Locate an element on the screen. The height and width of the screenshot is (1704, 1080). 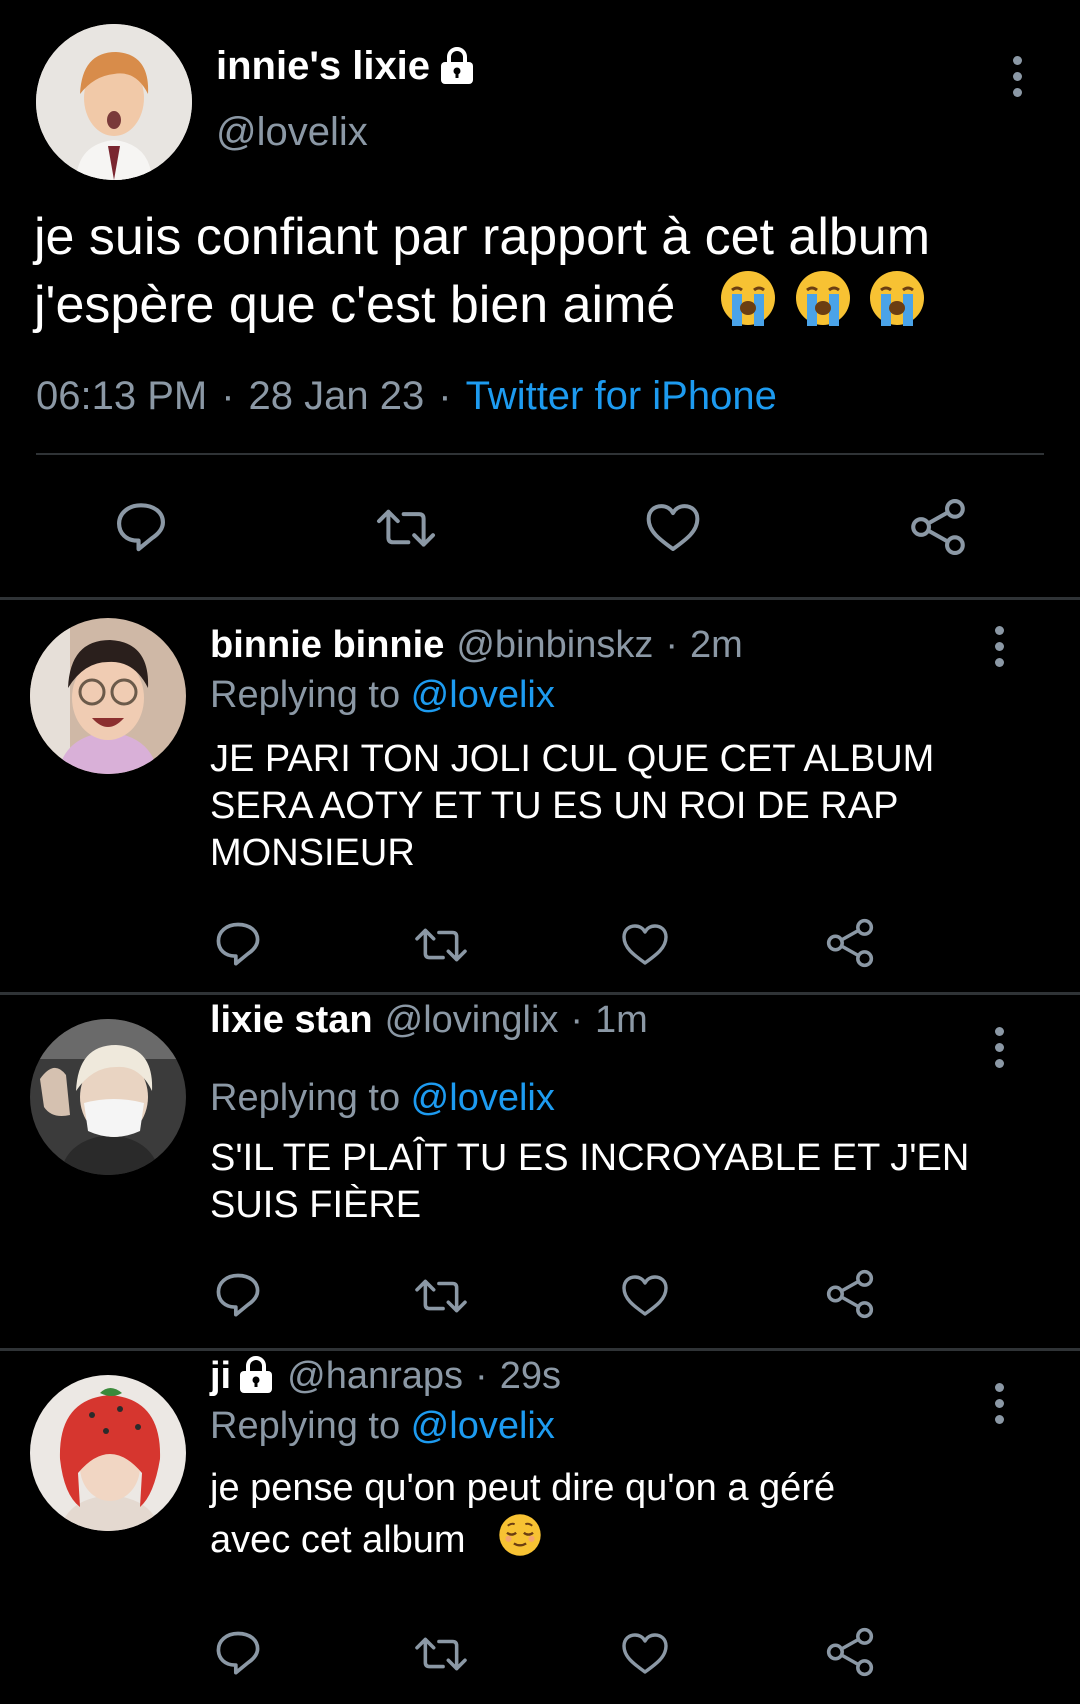
reply-text-line-with-emoji: avec cet album is located at coordinates (620, 1538).